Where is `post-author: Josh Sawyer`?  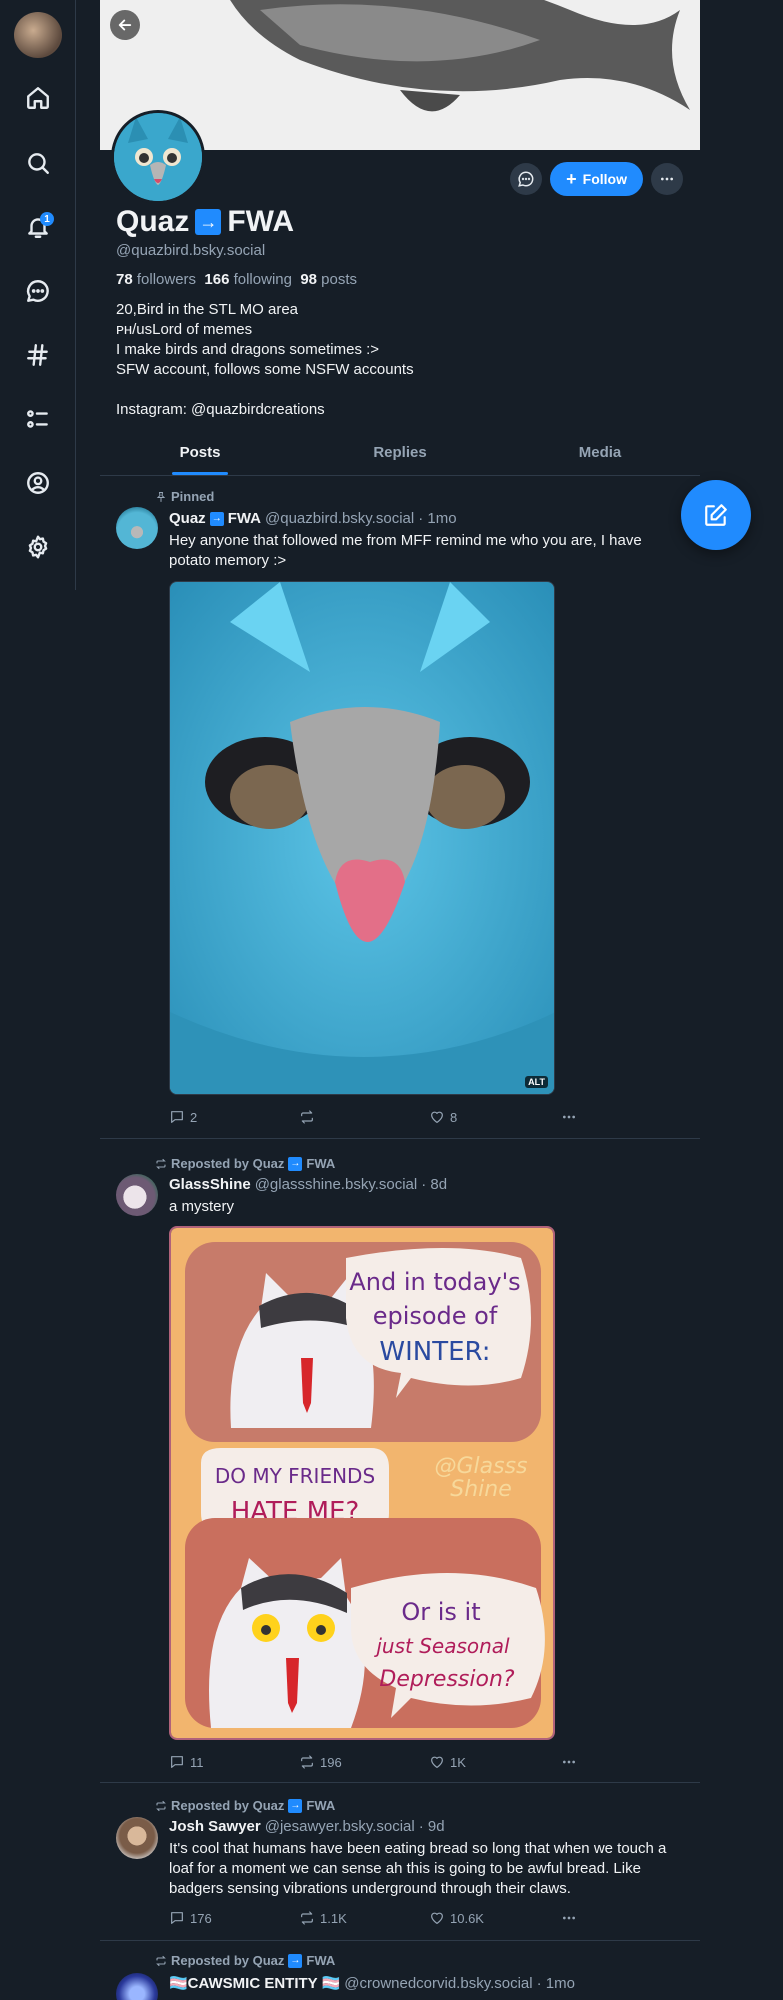
post-author: Josh Sawyer is located at coordinates (215, 1826).